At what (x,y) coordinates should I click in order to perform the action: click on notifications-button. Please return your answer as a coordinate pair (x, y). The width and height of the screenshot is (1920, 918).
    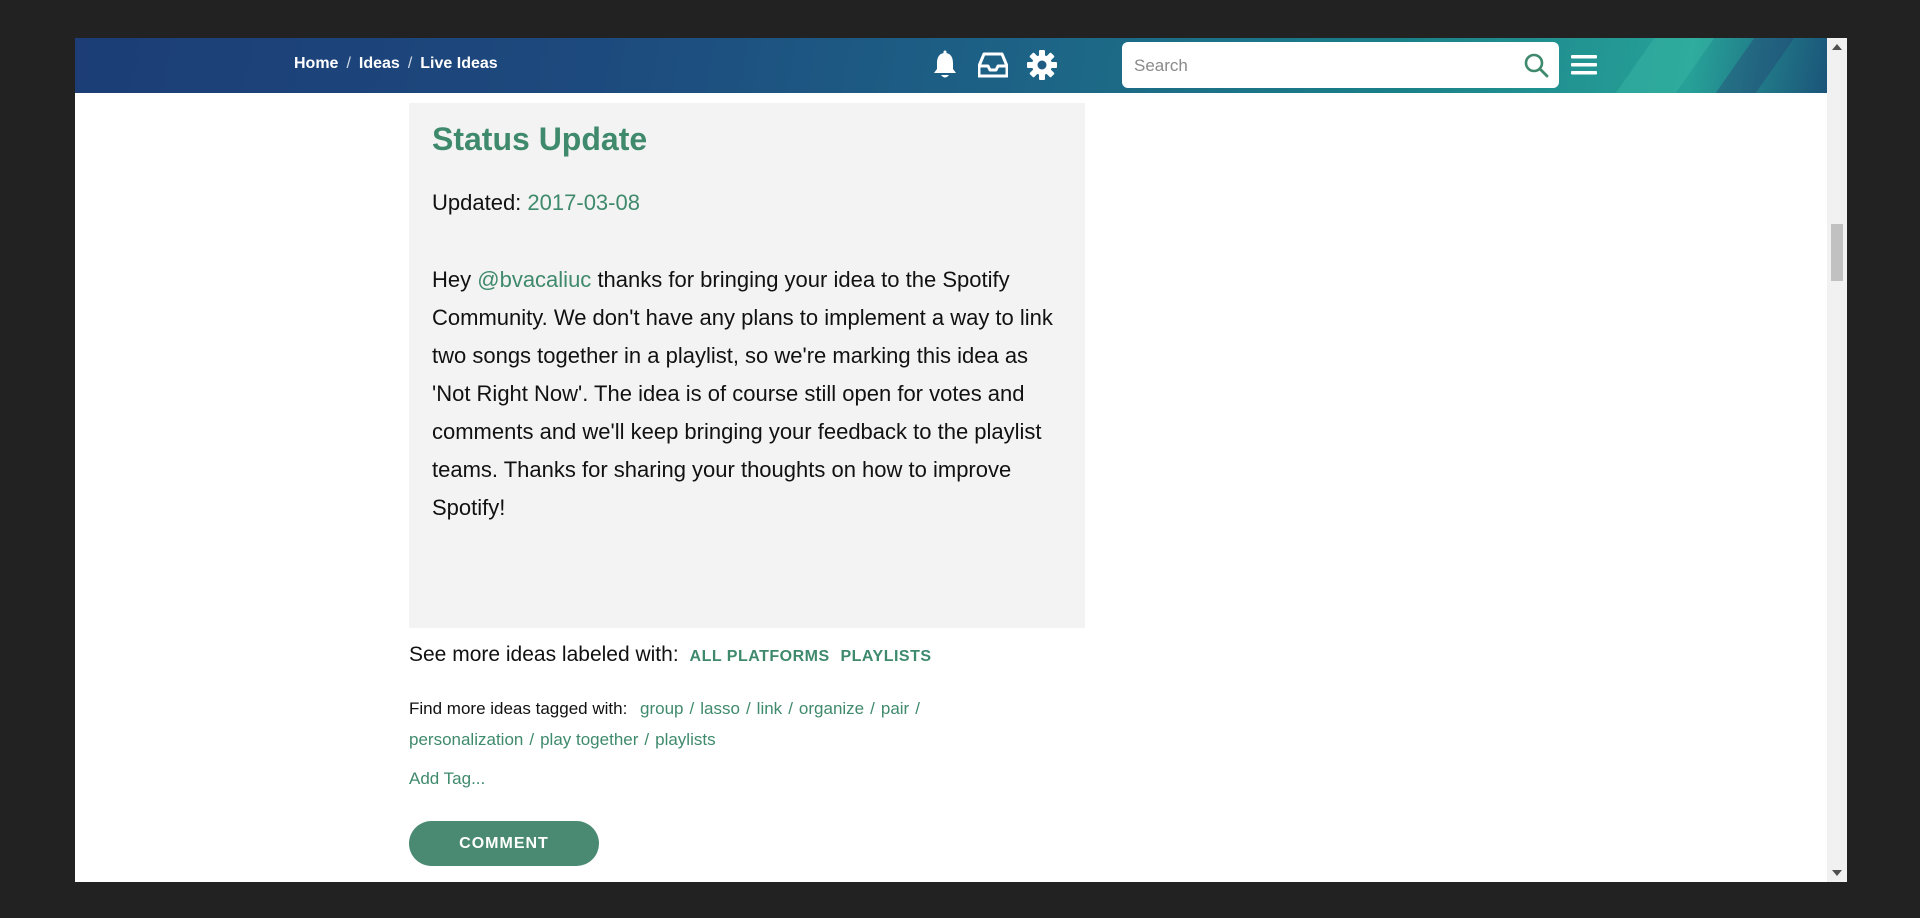
    Looking at the image, I should click on (945, 65).